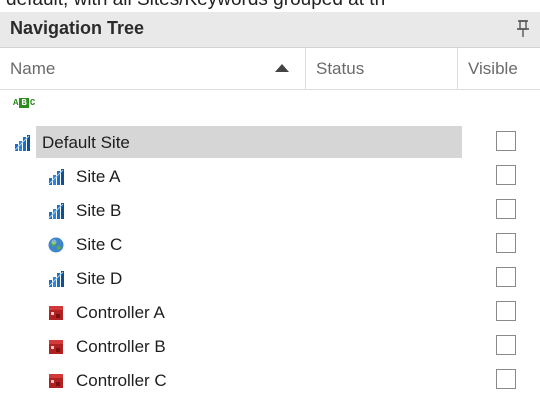 This screenshot has height=398, width=540. What do you see at coordinates (270, 347) in the screenshot?
I see `tree-row: Controller B` at bounding box center [270, 347].